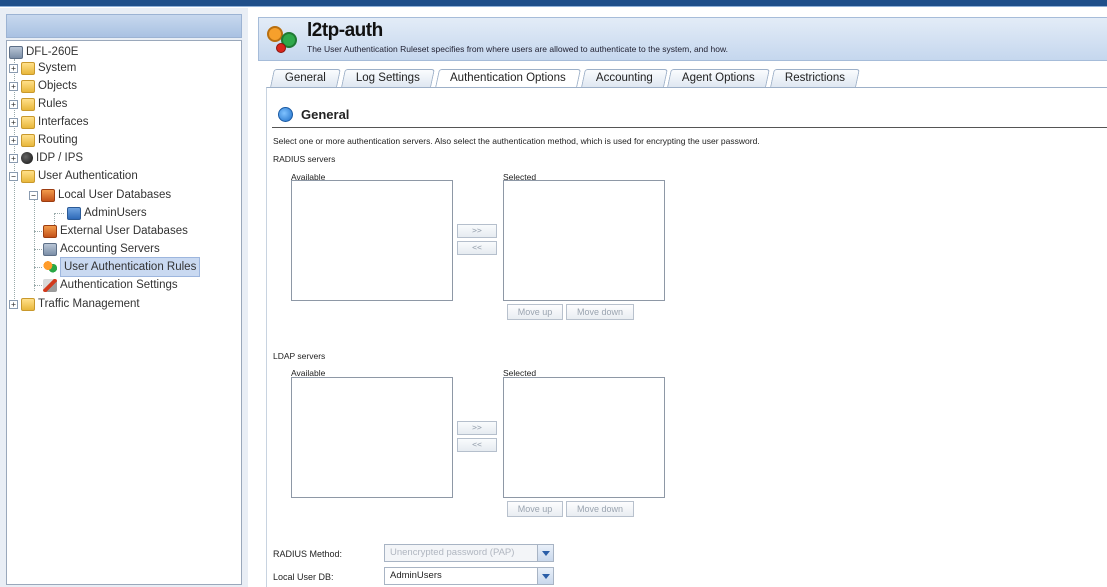 This screenshot has height=587, width=1107. Describe the element at coordinates (535, 312) in the screenshot. I see `radius-move-up-button: Move up` at that location.